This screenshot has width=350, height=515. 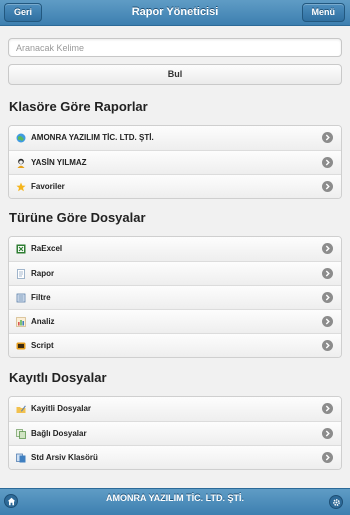 I want to click on globe-icon, so click(x=21, y=138).